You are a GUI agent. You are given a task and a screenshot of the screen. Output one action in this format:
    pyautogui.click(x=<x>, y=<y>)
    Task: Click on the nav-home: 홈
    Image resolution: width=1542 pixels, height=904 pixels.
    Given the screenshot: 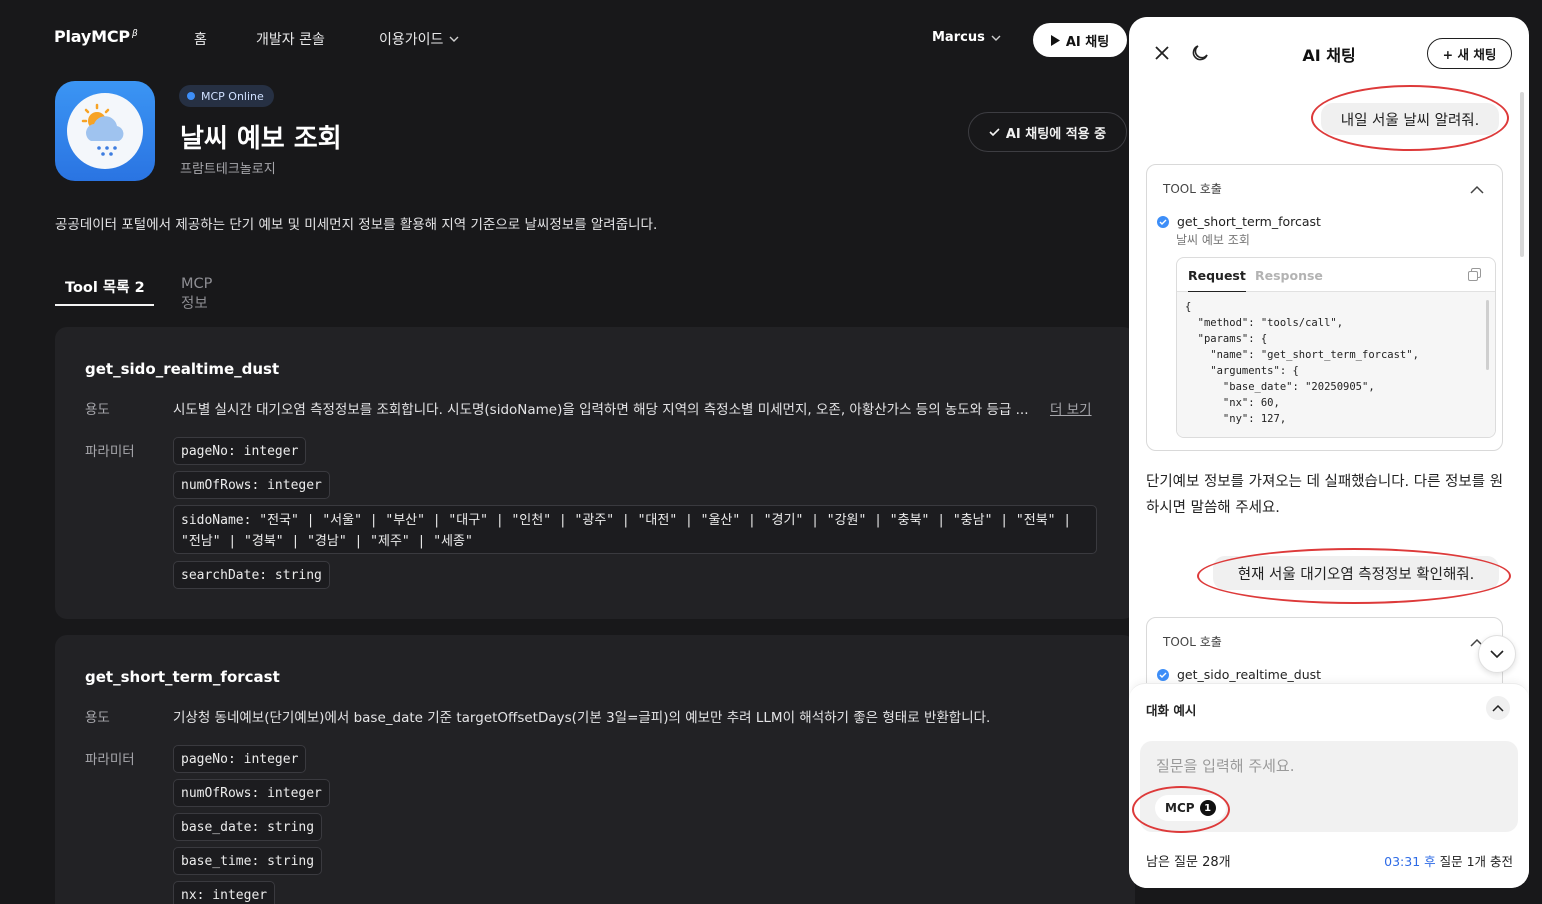 What is the action you would take?
    pyautogui.click(x=200, y=39)
    